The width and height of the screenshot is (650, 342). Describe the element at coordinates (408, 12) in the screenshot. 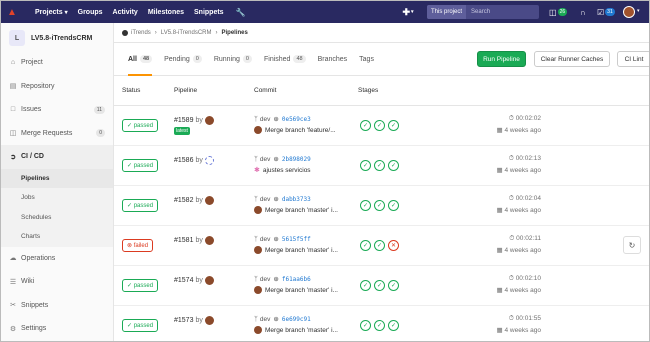

I see `new-dropdown-button: ✚ ▾` at that location.